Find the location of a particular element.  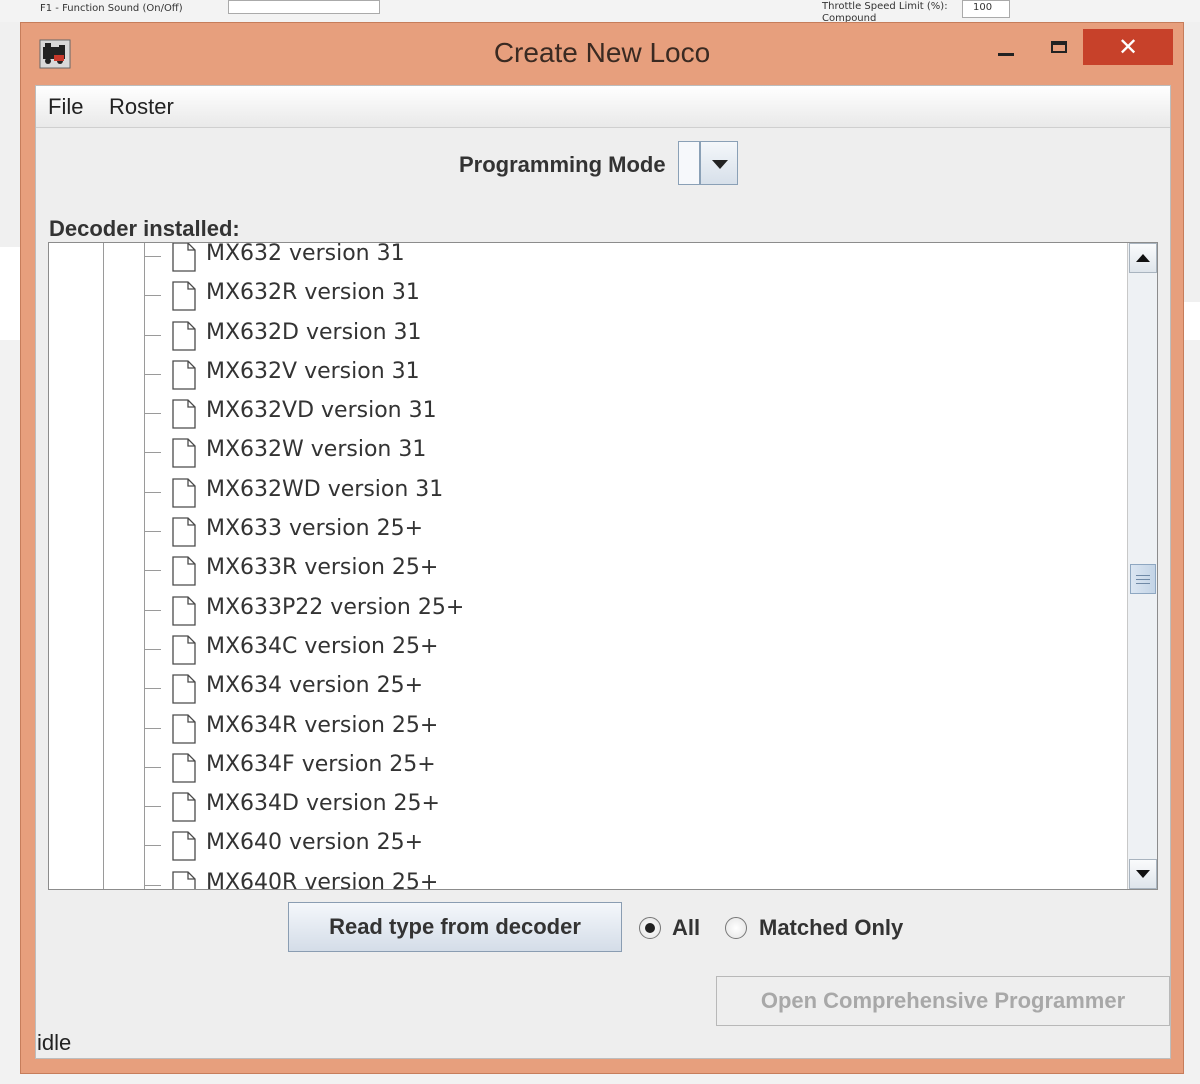

background-field: 100 is located at coordinates (986, 9).